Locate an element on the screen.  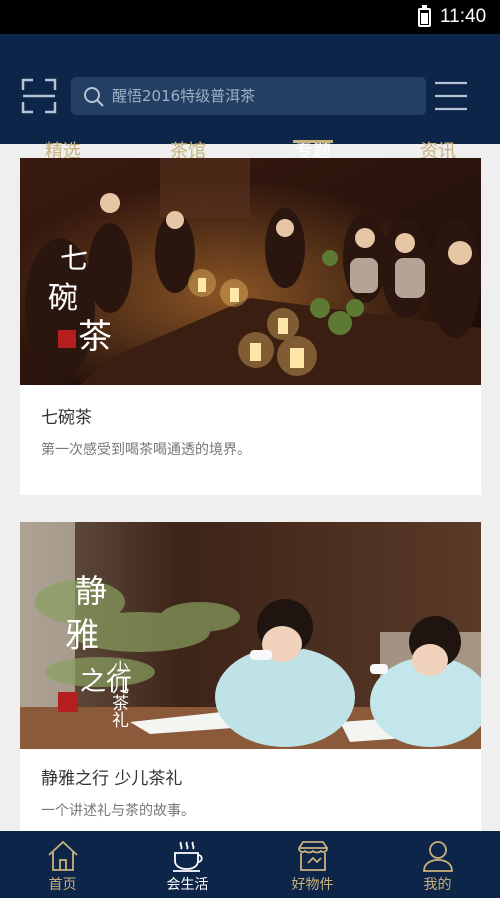
home-icon is located at coordinates (63, 855).